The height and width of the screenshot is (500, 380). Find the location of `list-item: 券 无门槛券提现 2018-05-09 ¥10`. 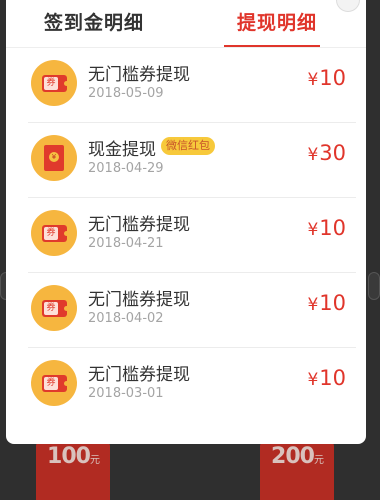

list-item: 券 无门槛券提现 2018-05-09 ¥10 is located at coordinates (192, 85).